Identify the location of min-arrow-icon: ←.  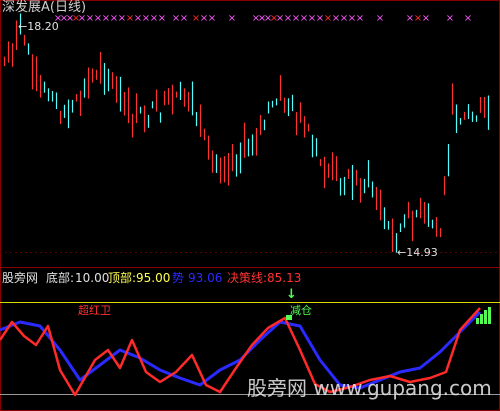
(402, 252).